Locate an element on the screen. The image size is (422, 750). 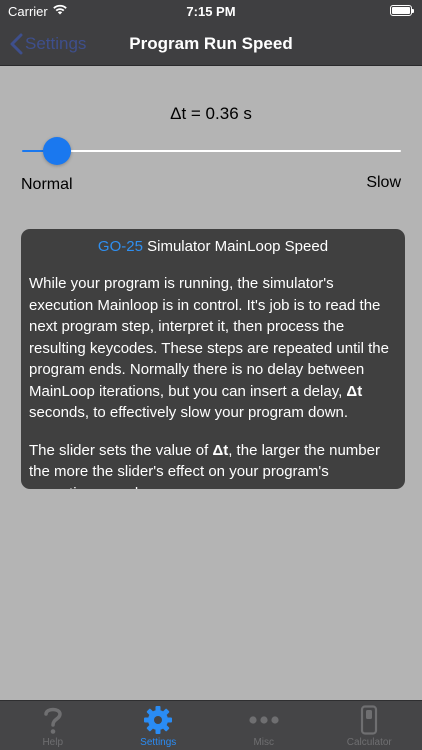
tab-bar: Help Settings Misc Calculator is located at coordinates (211, 725).